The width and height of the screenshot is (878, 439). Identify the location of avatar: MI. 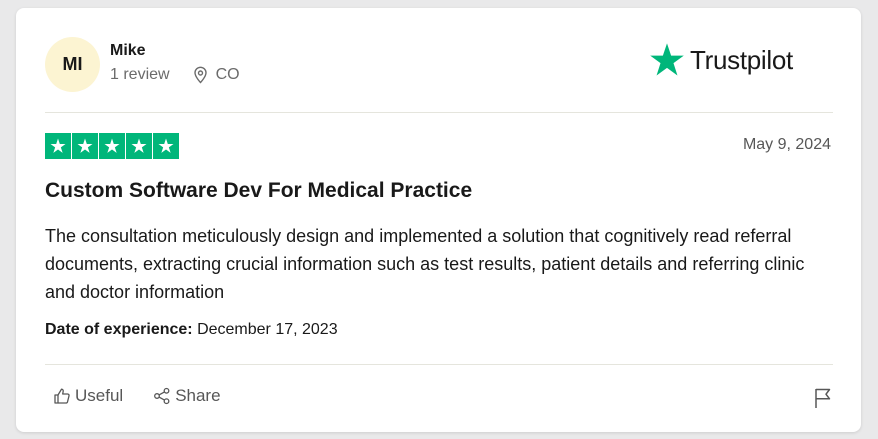
(72, 64).